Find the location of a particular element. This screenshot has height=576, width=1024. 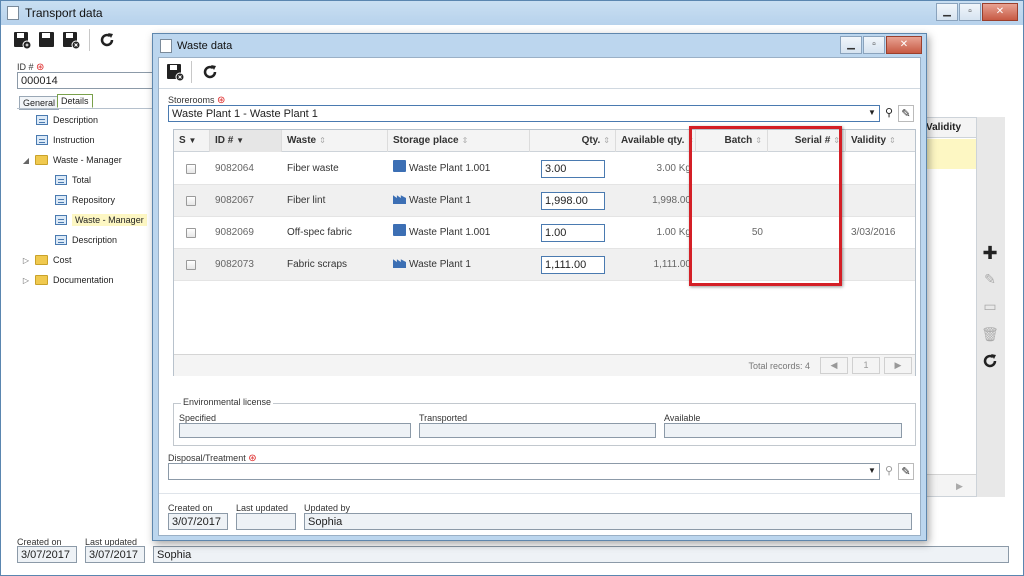

column-header-validity: Validity ⇕ is located at coordinates (880, 141).